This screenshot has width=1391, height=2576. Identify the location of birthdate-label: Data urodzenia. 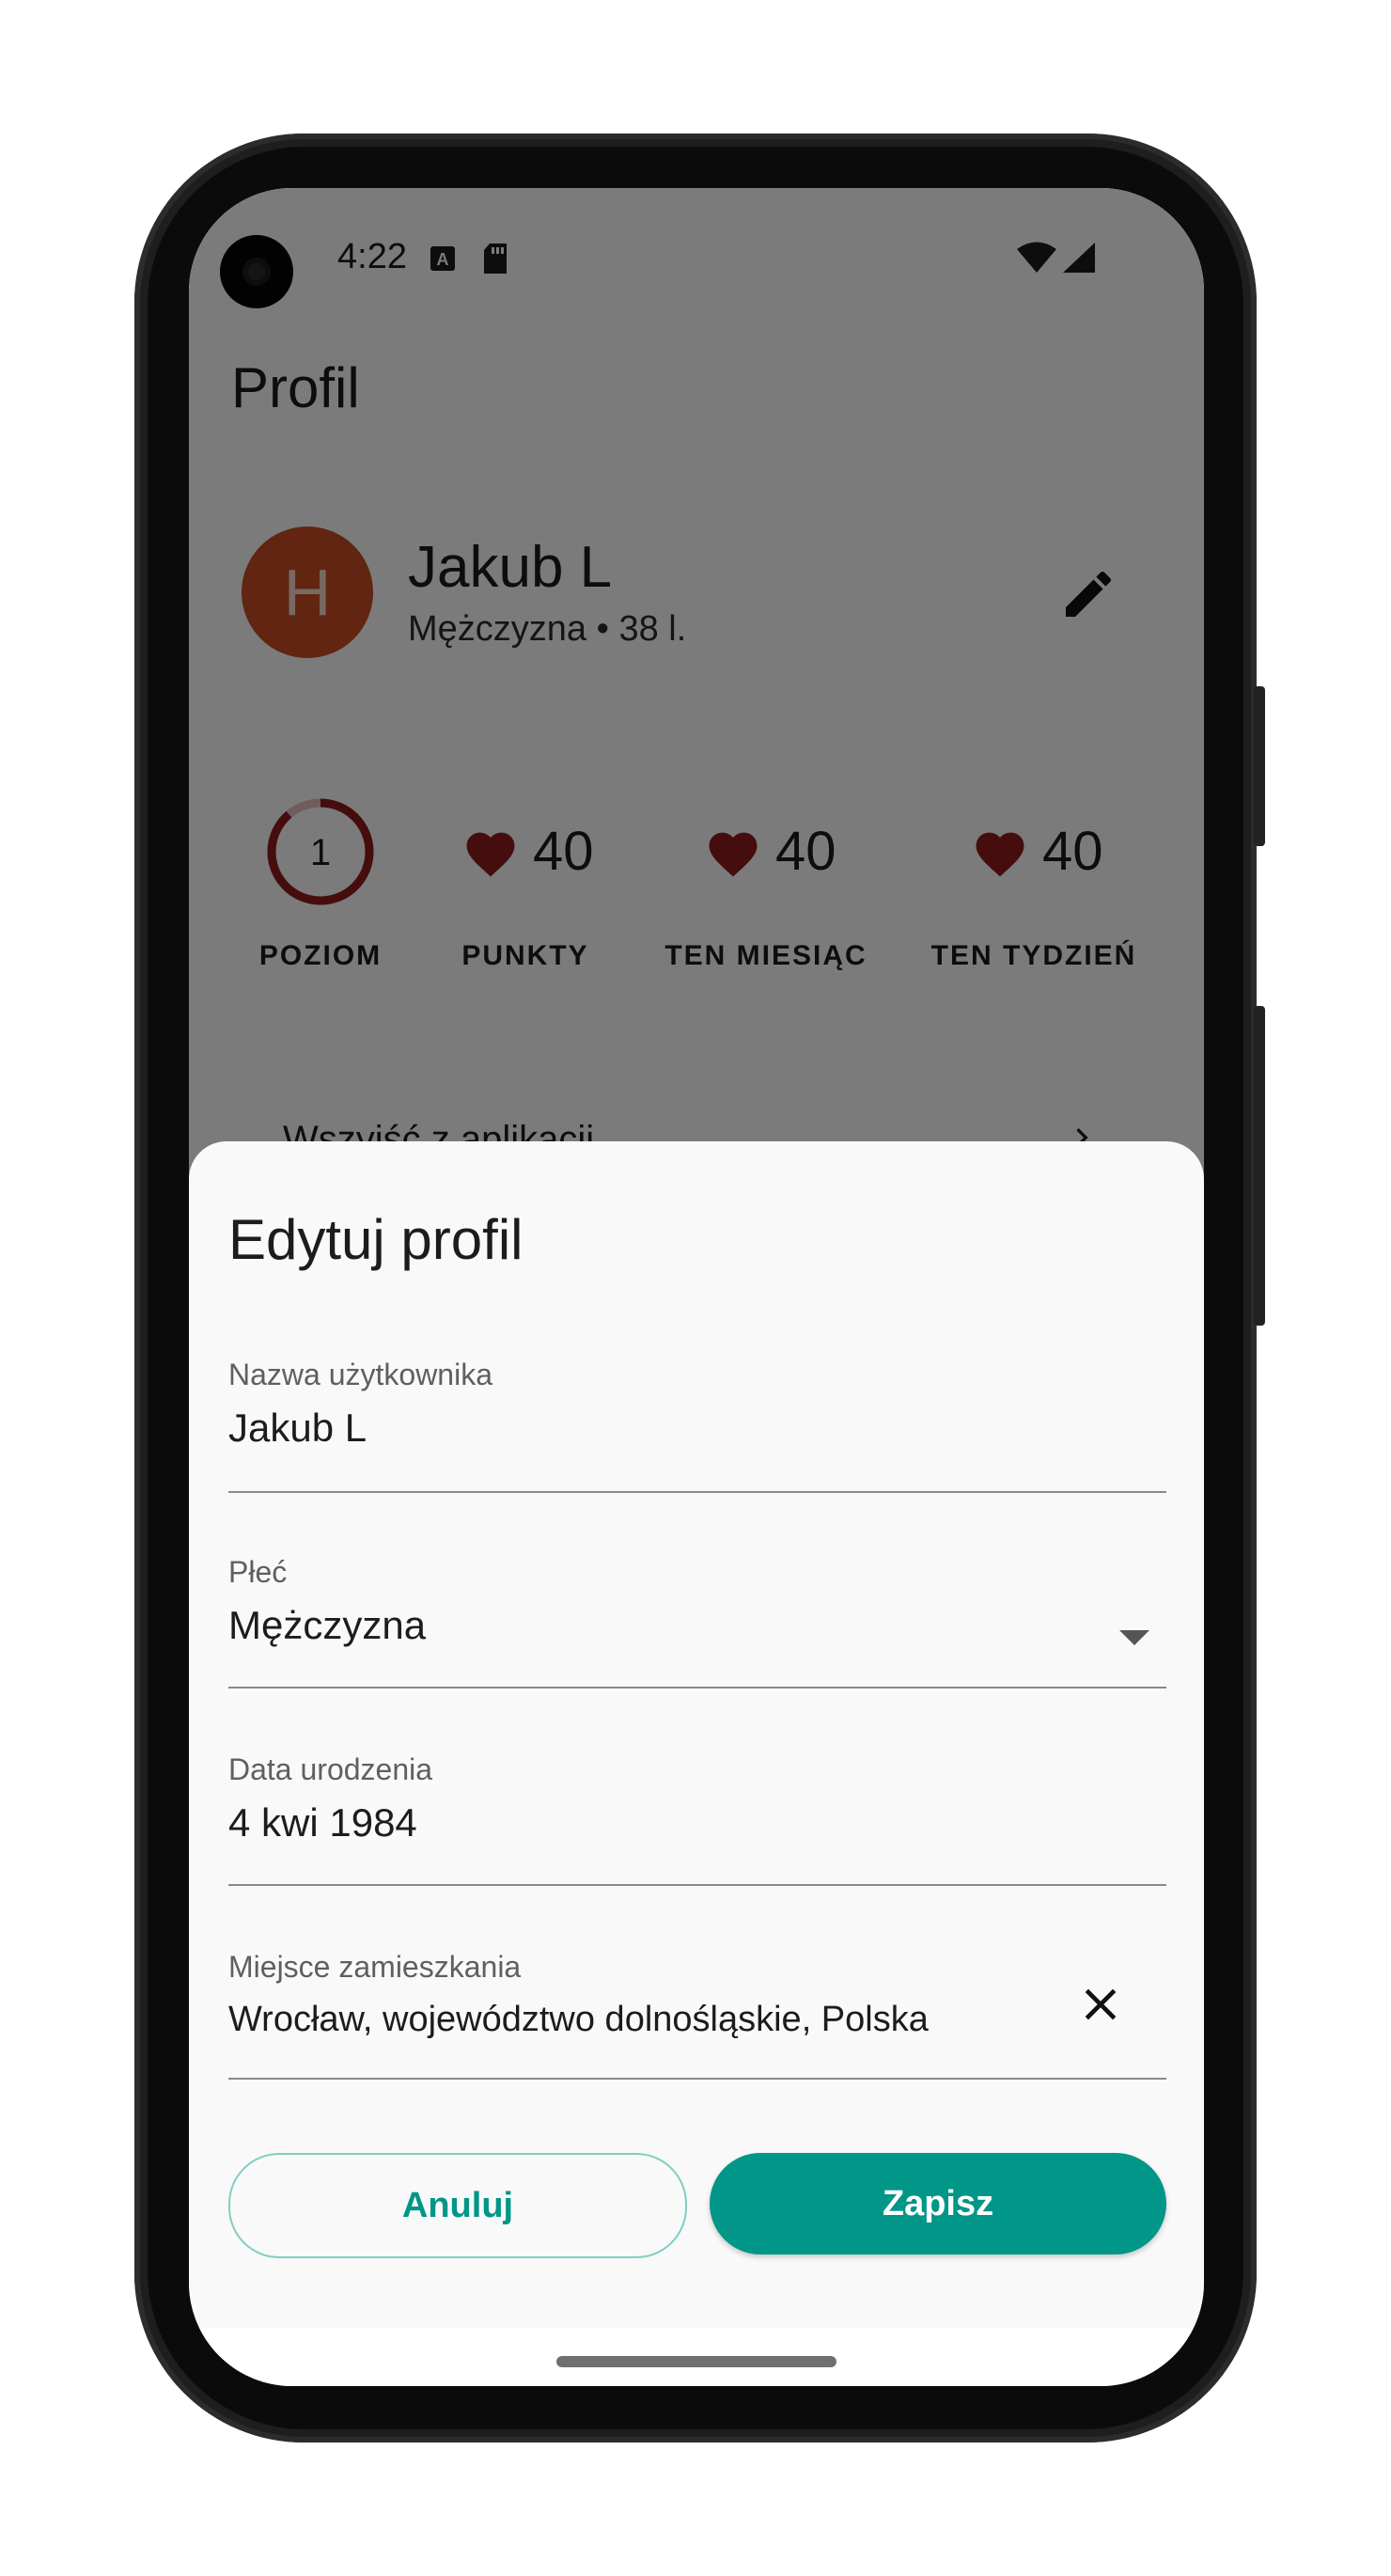
(331, 1769).